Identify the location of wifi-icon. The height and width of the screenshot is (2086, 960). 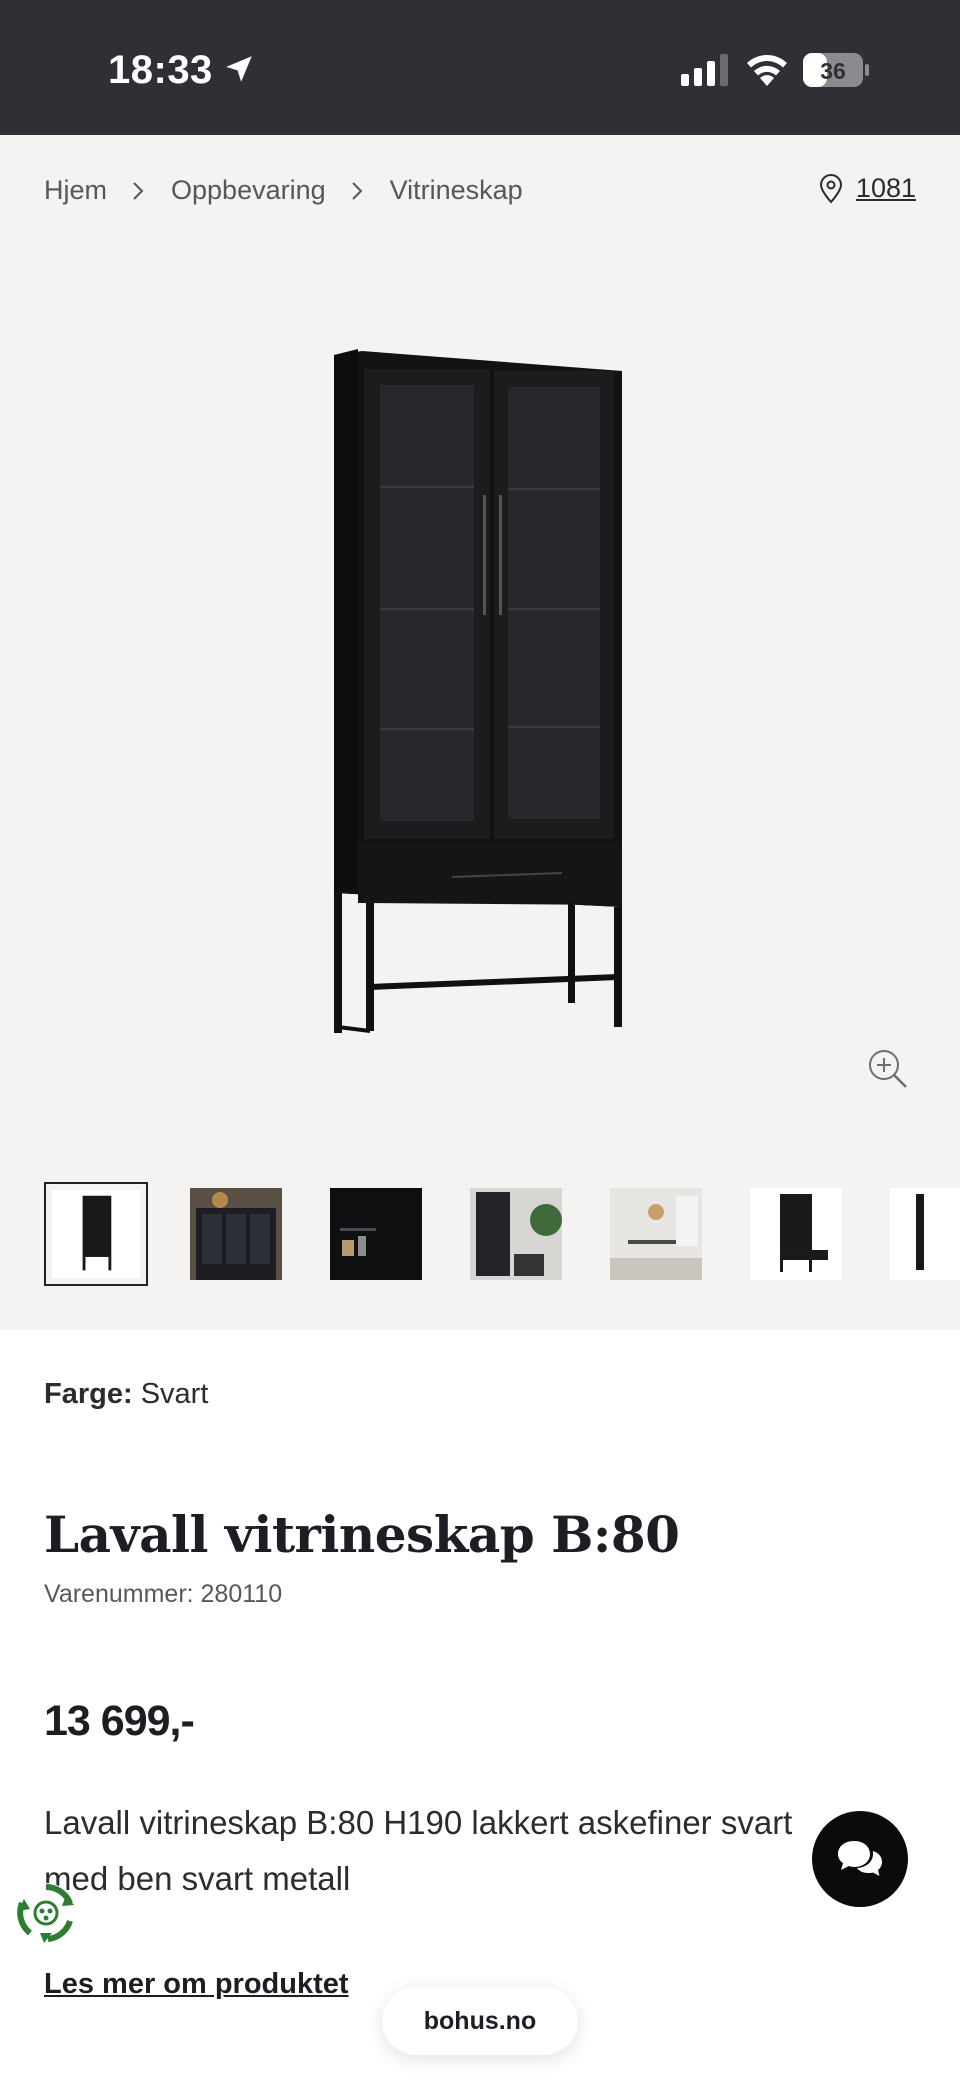
(767, 70).